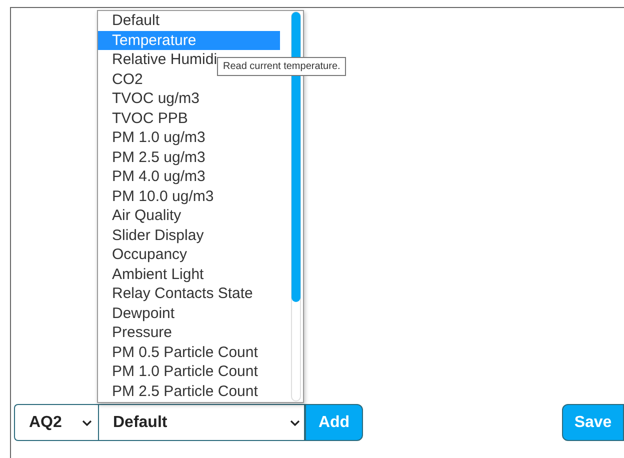 The height and width of the screenshot is (458, 624). Describe the element at coordinates (189, 372) in the screenshot. I see `list-option: PM 1.0 Particle Count` at that location.